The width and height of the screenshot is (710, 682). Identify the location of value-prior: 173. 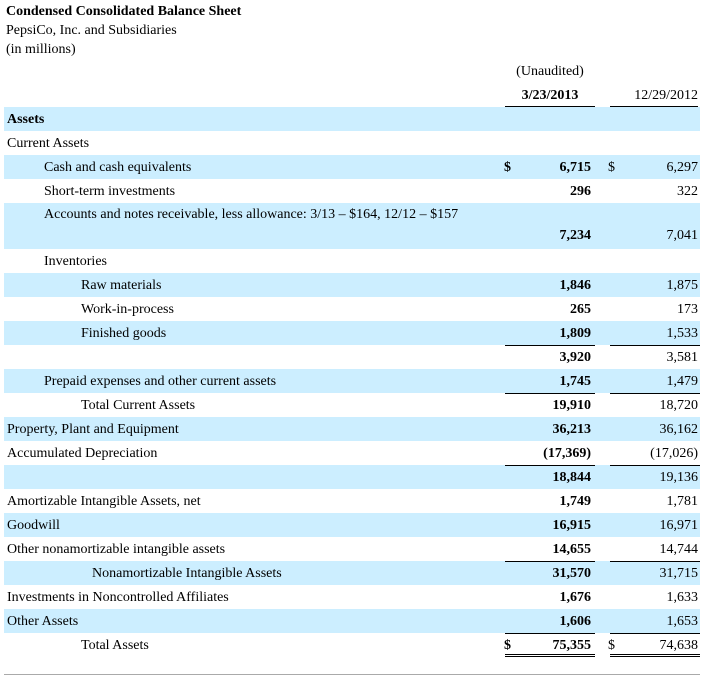
(687, 309).